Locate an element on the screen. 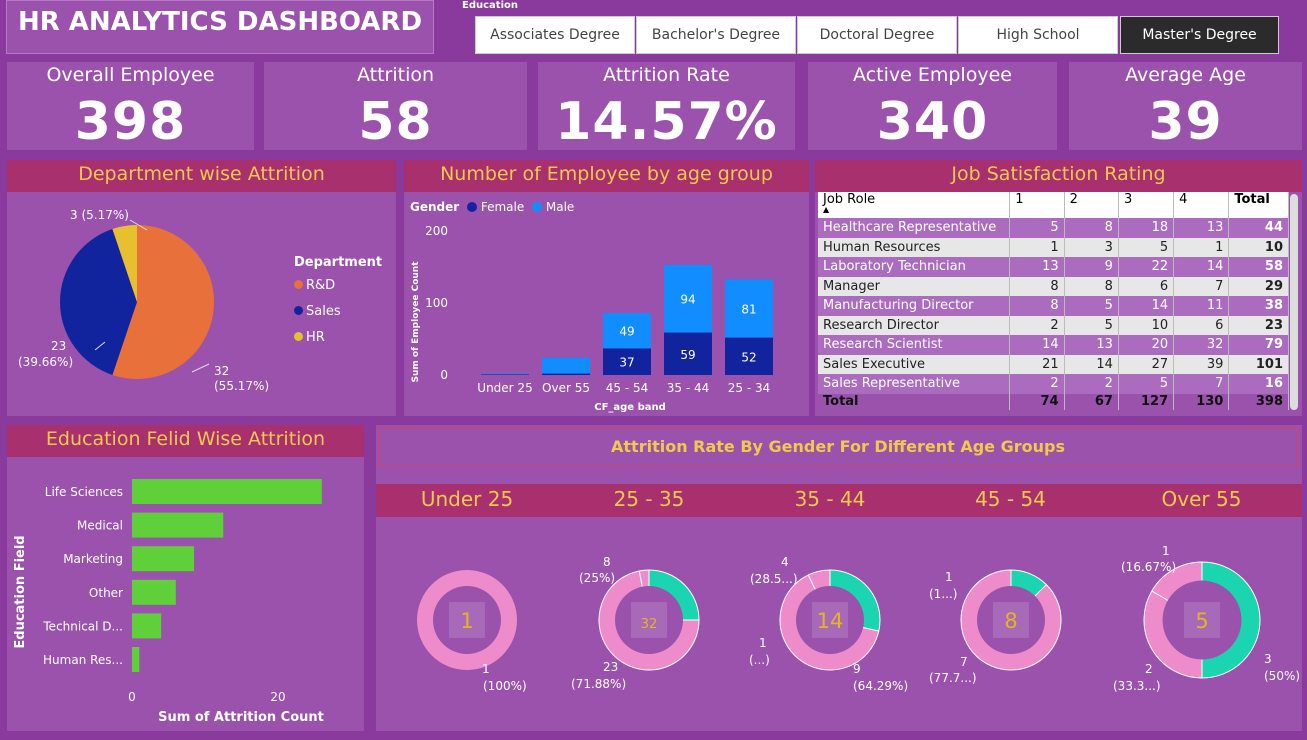 The height and width of the screenshot is (740, 1307). slicer-associates-degree: Associates Degree is located at coordinates (555, 35).